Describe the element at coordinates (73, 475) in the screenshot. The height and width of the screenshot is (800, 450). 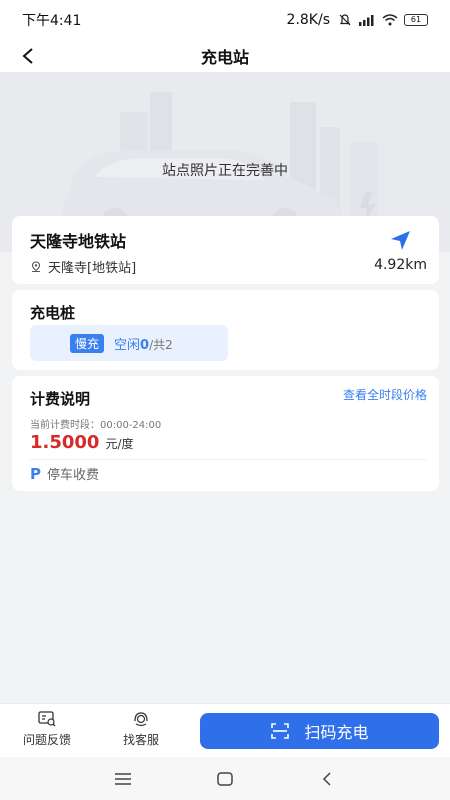
I see `parking-fee-text: 停车收费` at that location.